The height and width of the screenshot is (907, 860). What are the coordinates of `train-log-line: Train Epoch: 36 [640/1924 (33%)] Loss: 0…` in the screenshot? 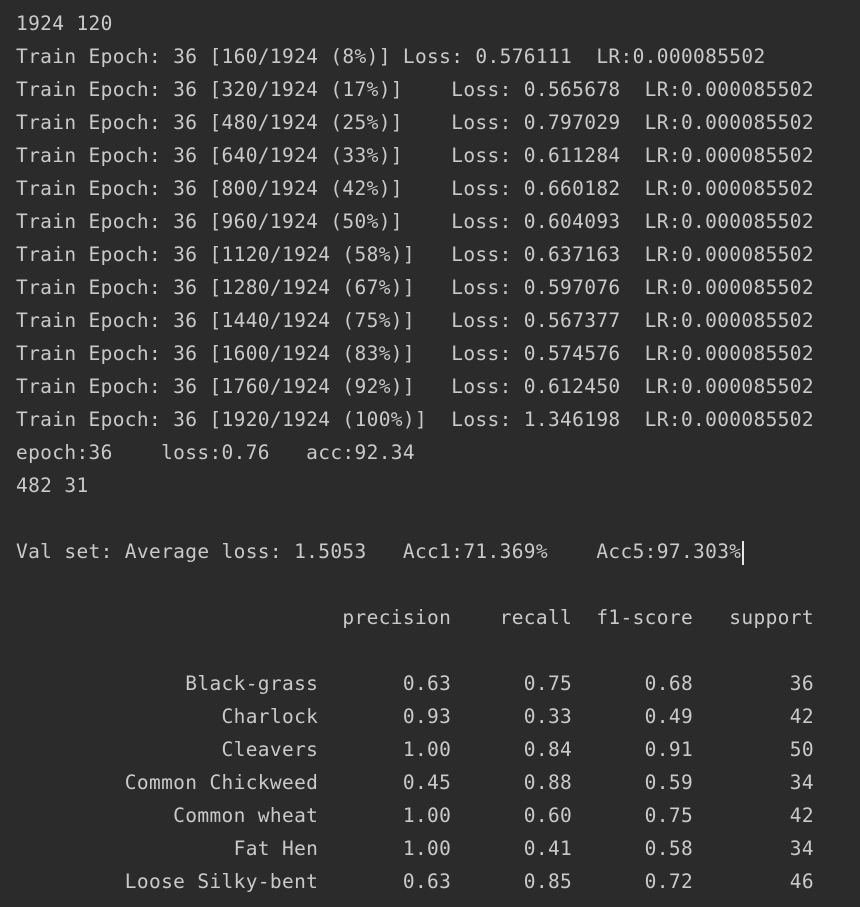 It's located at (415, 155).